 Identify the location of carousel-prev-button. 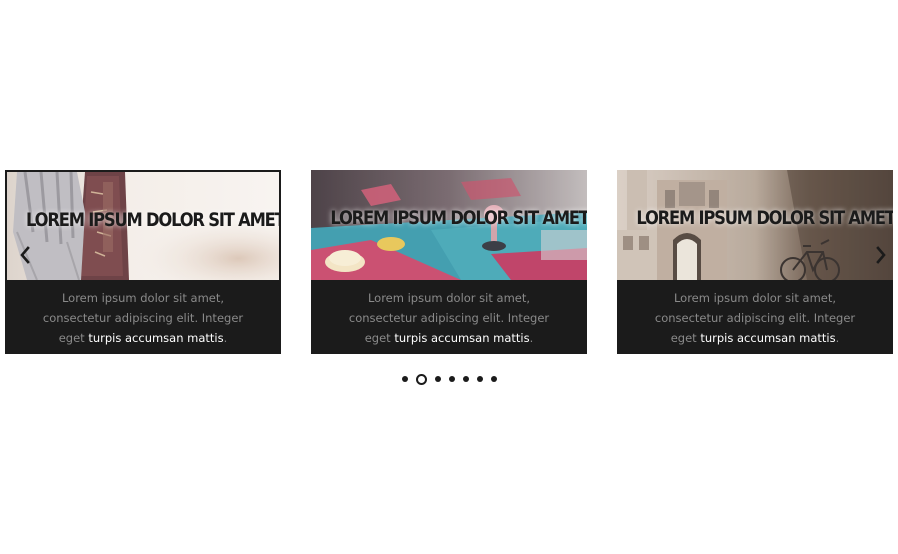
(25, 255).